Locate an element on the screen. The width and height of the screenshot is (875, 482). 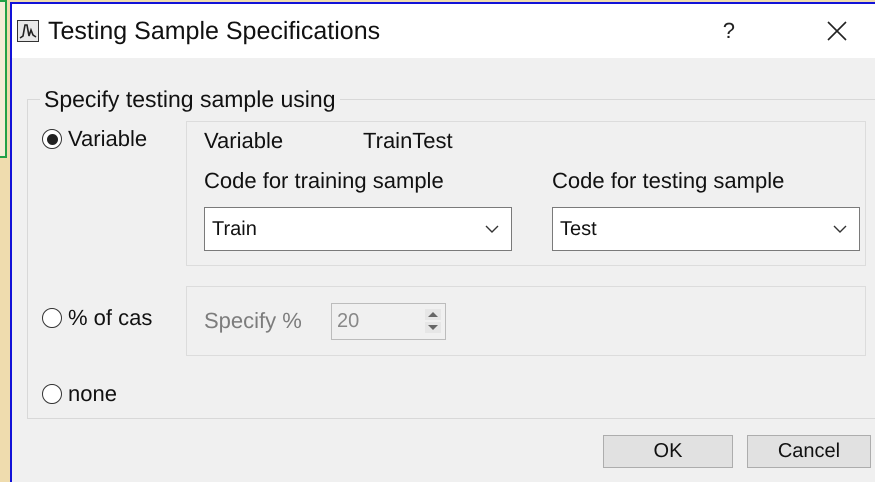
dialog-button: OK is located at coordinates (668, 451).